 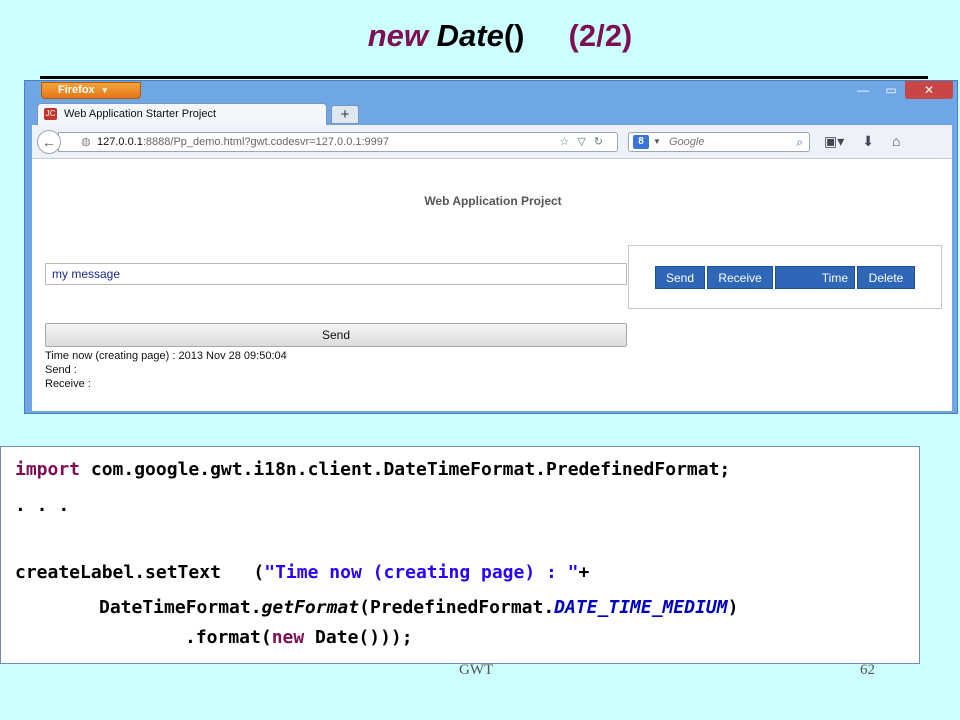 I want to click on title-date: Date, so click(x=470, y=35).